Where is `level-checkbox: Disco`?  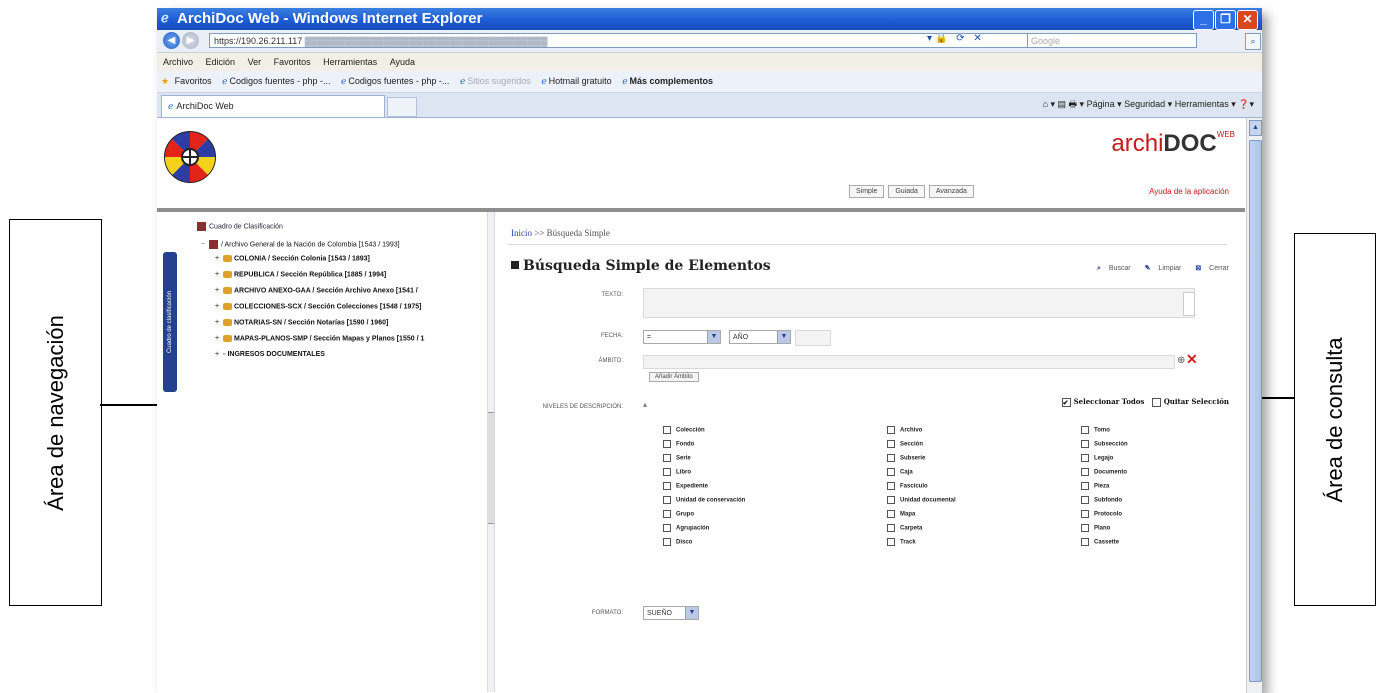 level-checkbox: Disco is located at coordinates (677, 542).